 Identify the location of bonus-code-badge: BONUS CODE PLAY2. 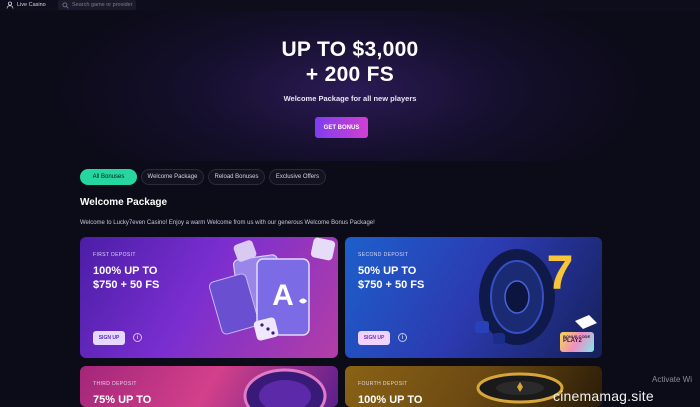
(577, 342).